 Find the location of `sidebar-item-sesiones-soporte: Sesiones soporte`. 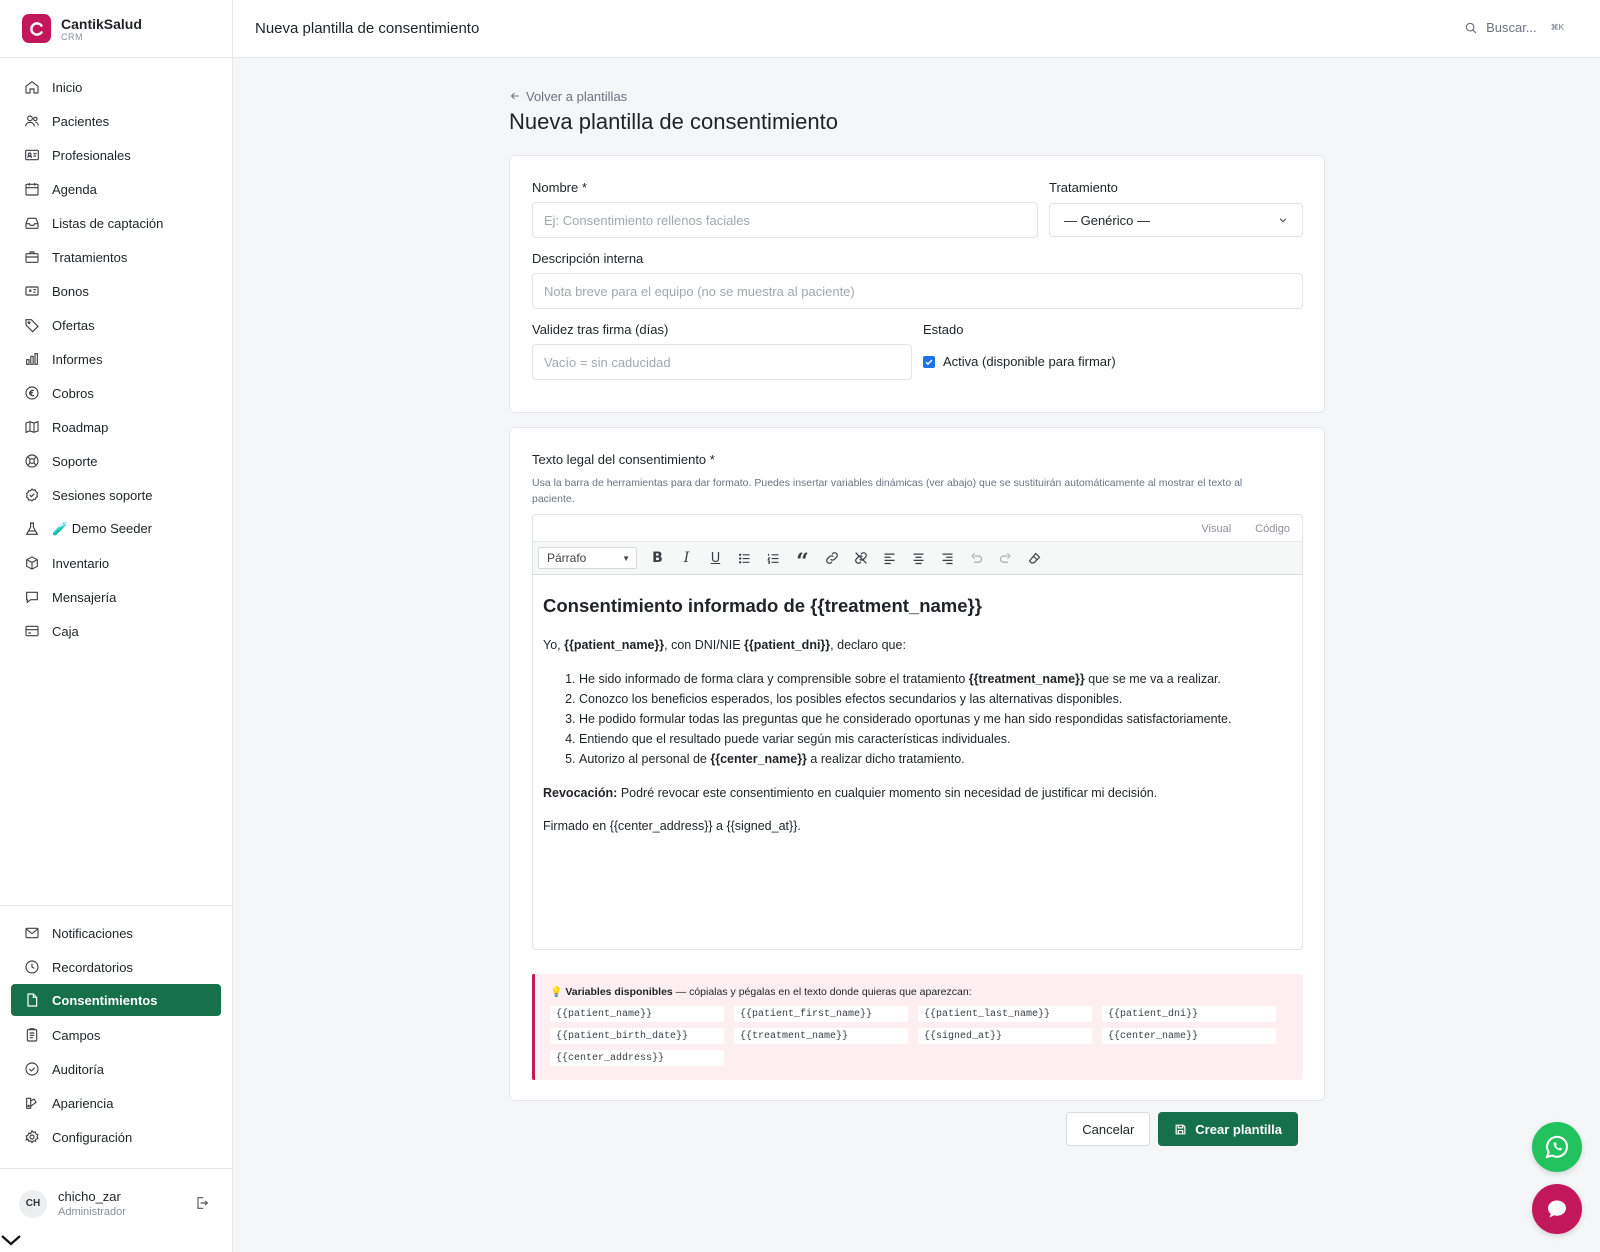

sidebar-item-sesiones-soporte: Sesiones soporte is located at coordinates (116, 495).